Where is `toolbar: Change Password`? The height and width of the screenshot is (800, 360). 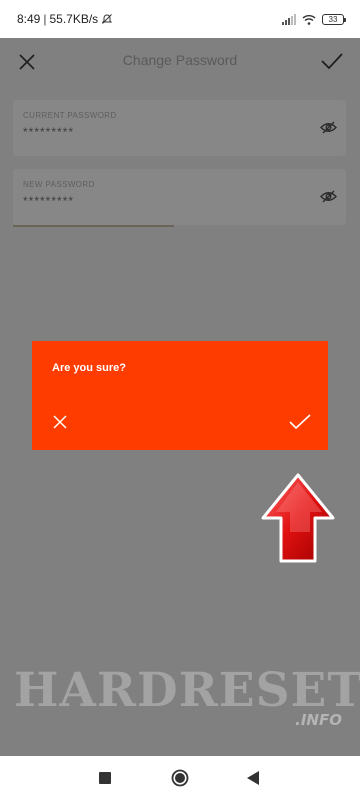 toolbar: Change Password is located at coordinates (180, 62).